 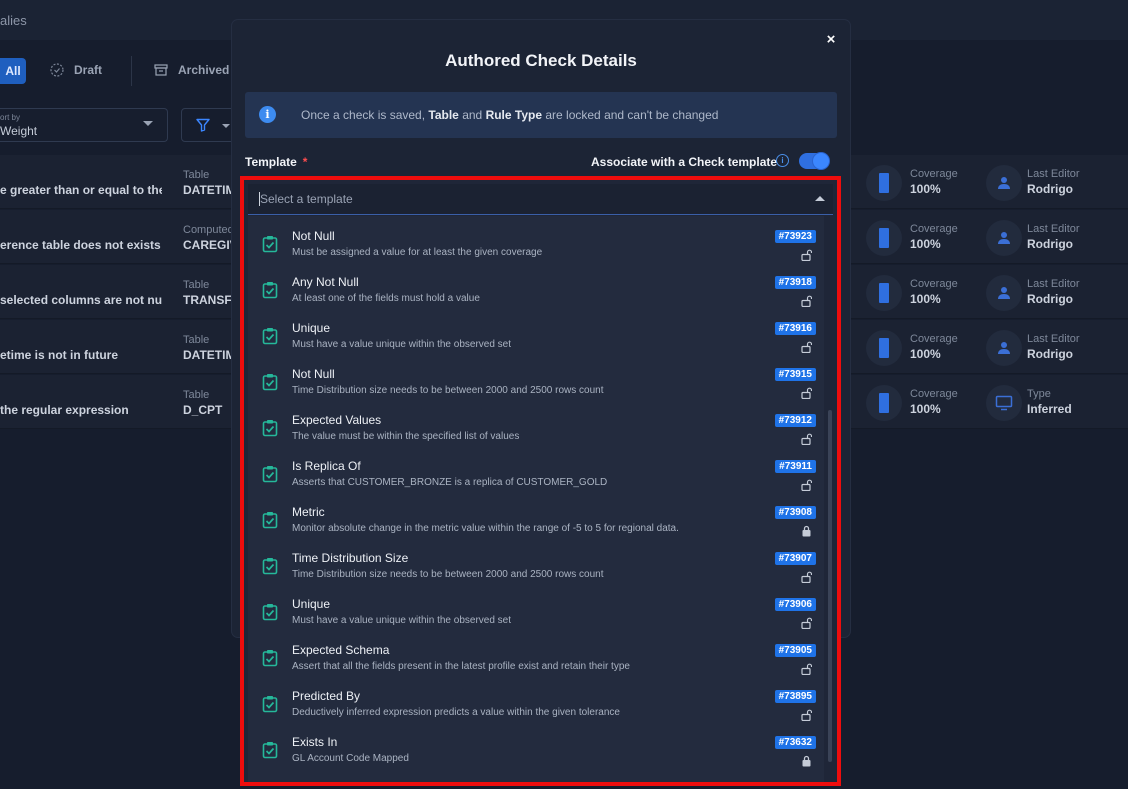 I want to click on template-id-badge: #73632, so click(x=795, y=742).